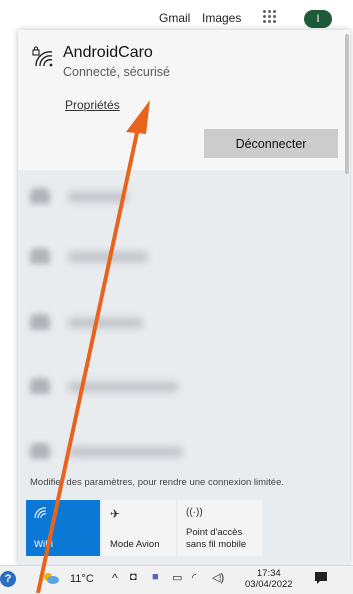 The width and height of the screenshot is (353, 594). I want to click on hotspot-icon: ((·)), so click(194, 512).